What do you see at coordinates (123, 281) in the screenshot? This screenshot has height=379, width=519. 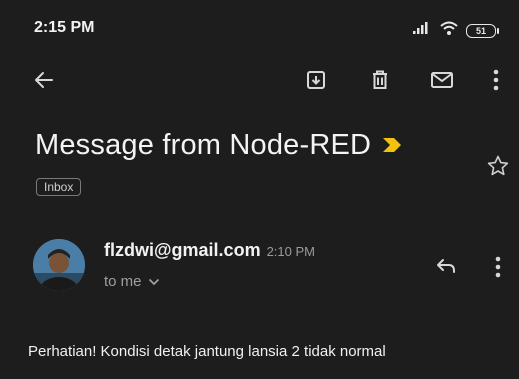 I see `recipient-label: to me` at bounding box center [123, 281].